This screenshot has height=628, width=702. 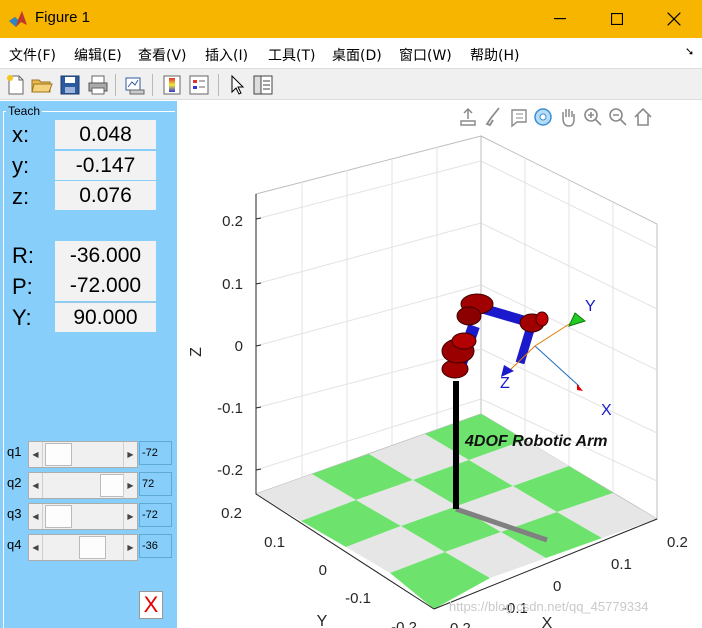 I want to click on close-icon, so click(x=673, y=19).